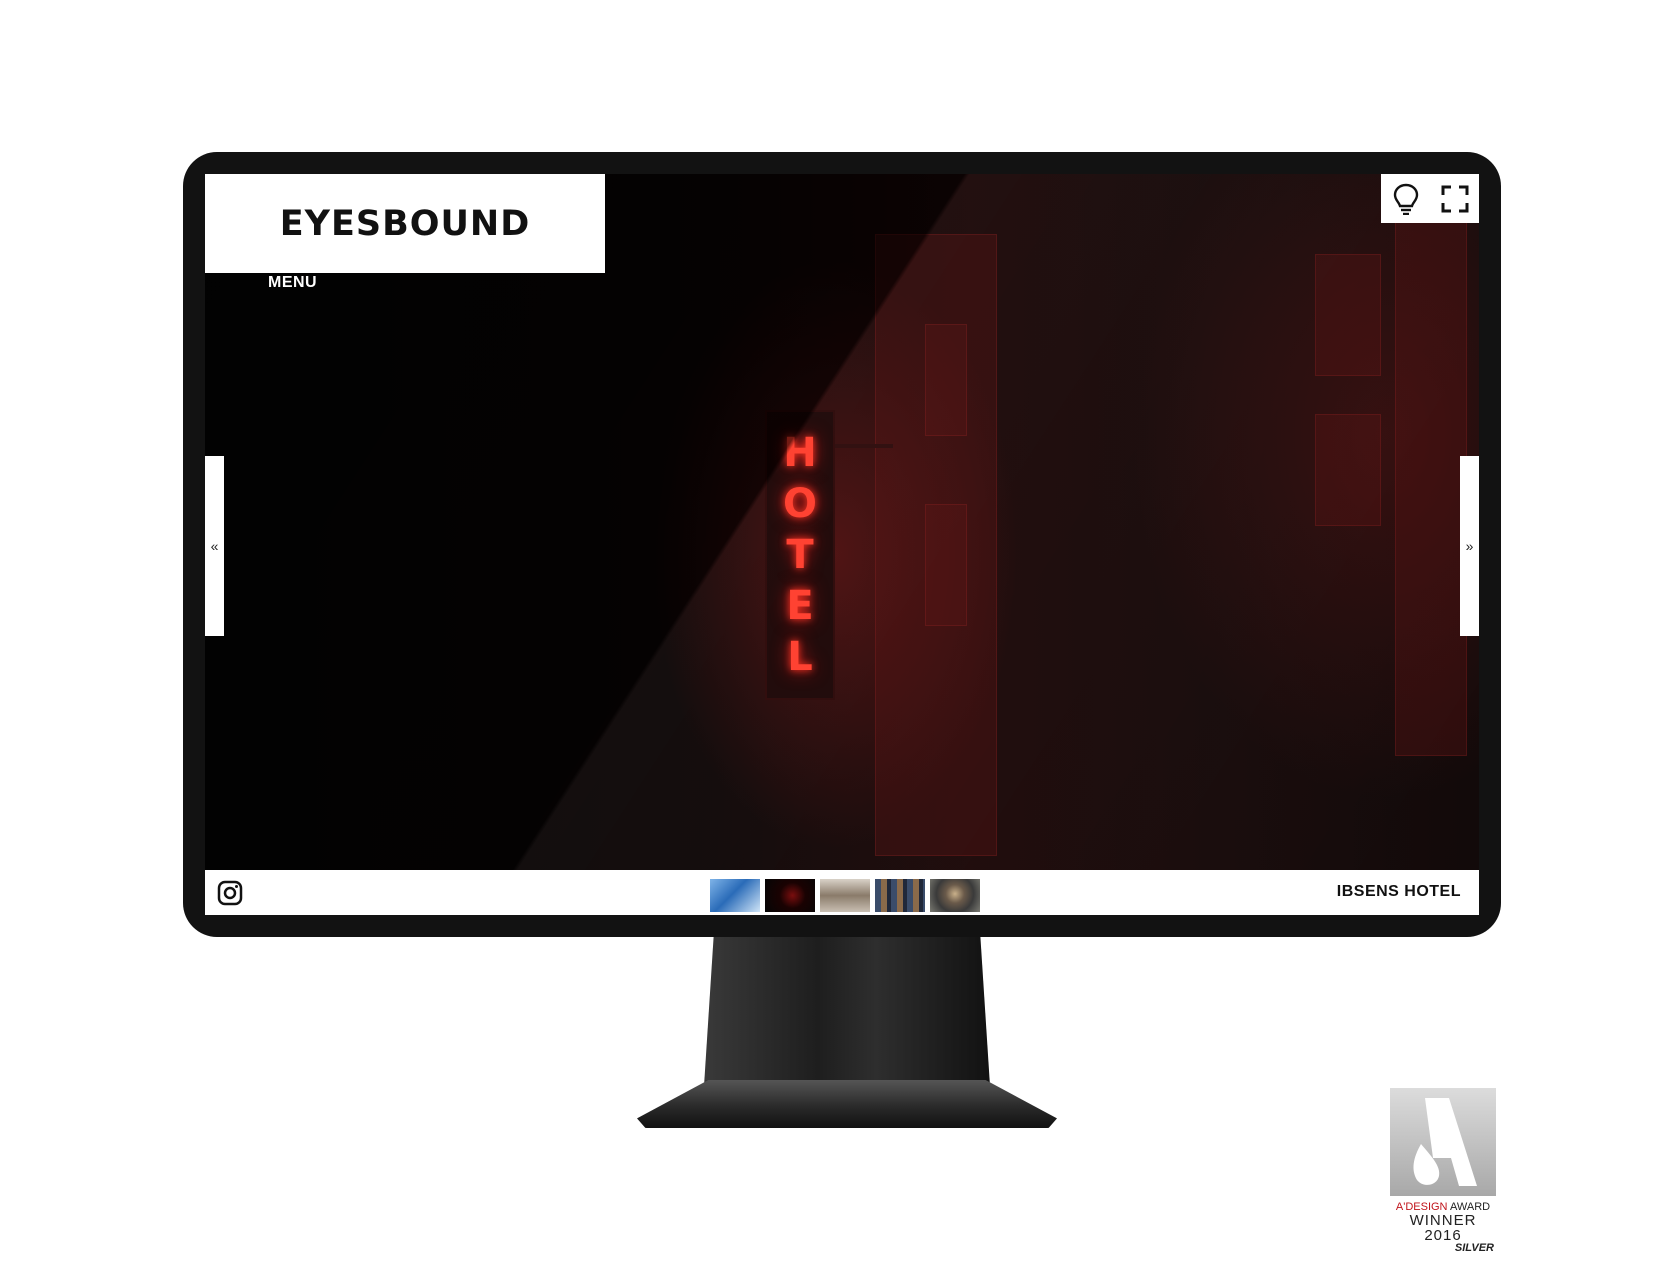 The width and height of the screenshot is (1676, 1276). What do you see at coordinates (1398, 891) in the screenshot?
I see `project-title: IBSENS HOTEL` at bounding box center [1398, 891].